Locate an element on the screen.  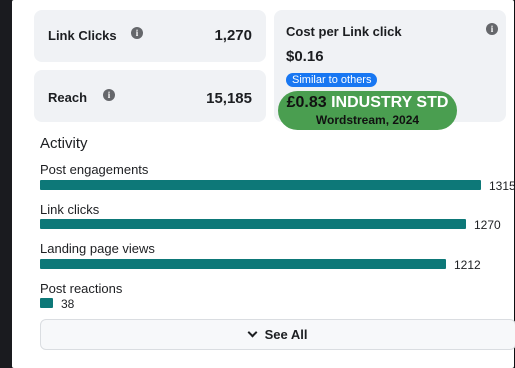
metric-label: Post reactions is located at coordinates (81, 288).